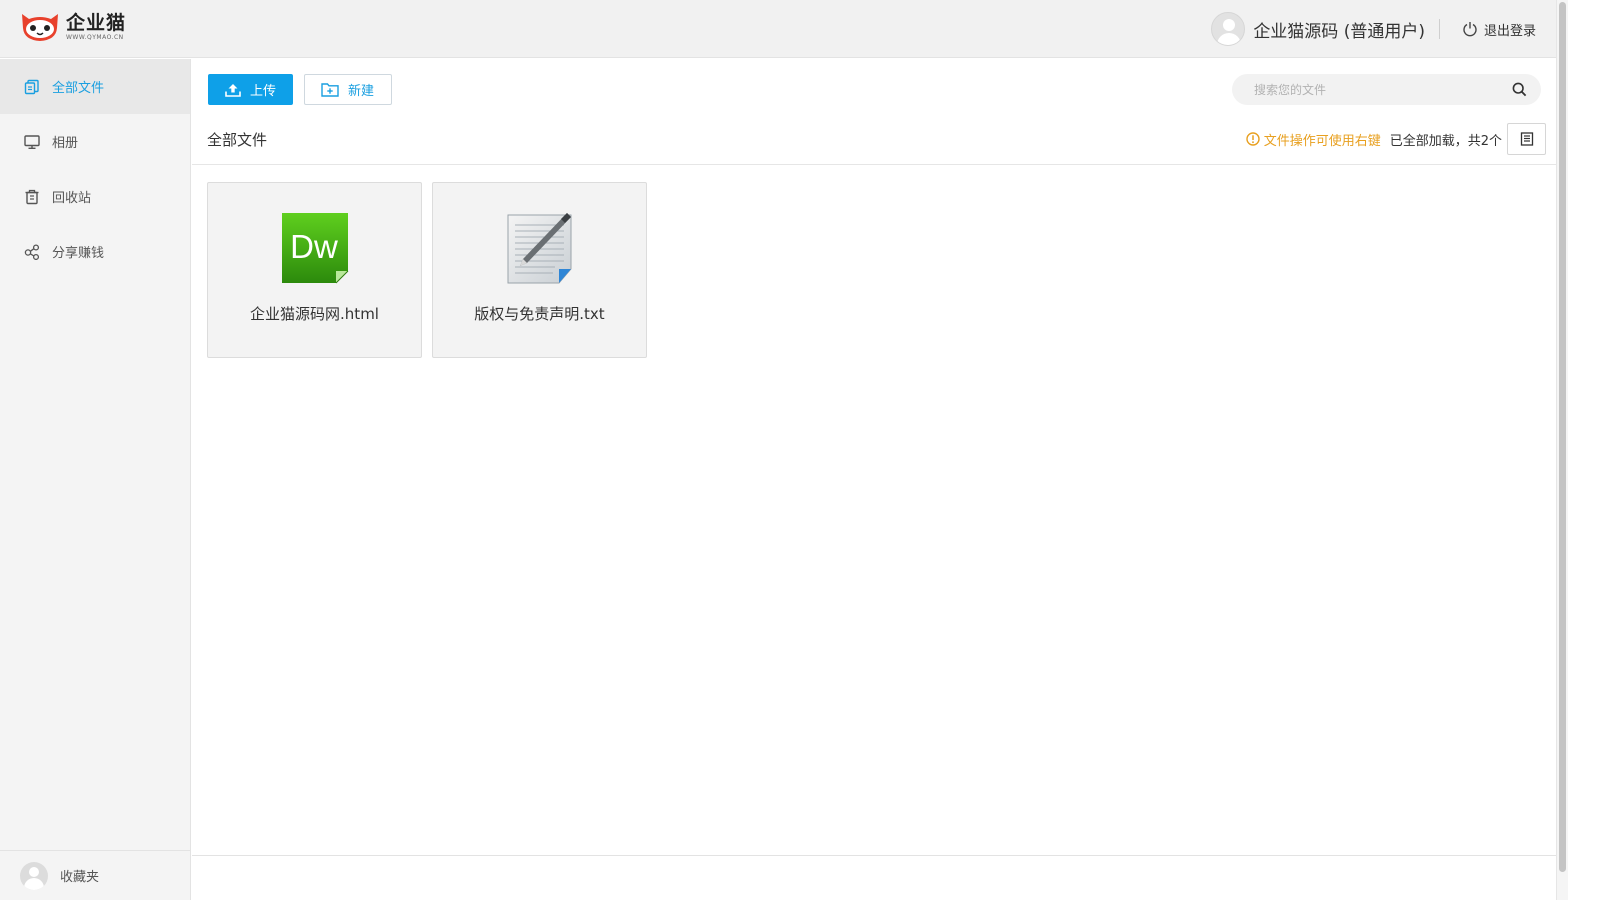  What do you see at coordinates (1228, 29) in the screenshot?
I see `avatar` at bounding box center [1228, 29].